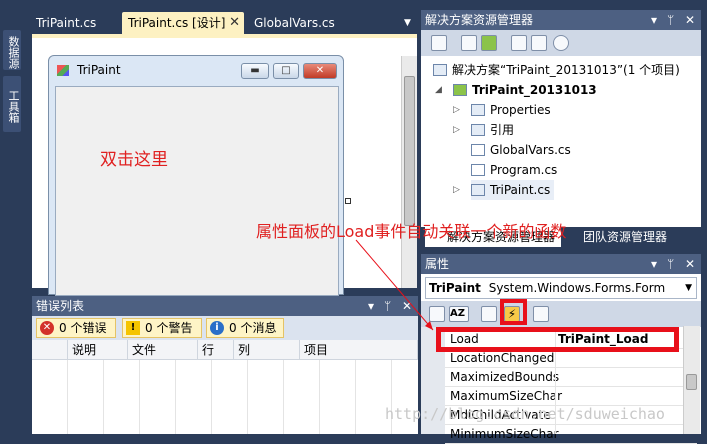 The image size is (707, 444). Describe the element at coordinates (411, 231) in the screenshot. I see `annotation-text: 属性面板的Load事件自动关联一个新的函数` at that location.